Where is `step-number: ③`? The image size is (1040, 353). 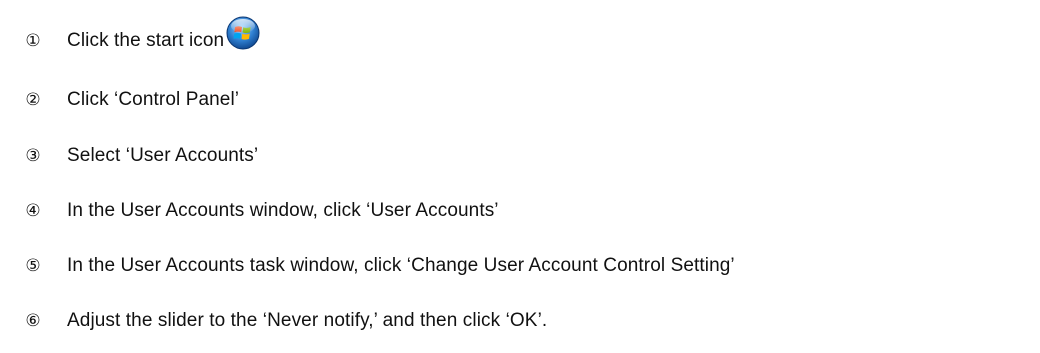 step-number: ③ is located at coordinates (33, 156).